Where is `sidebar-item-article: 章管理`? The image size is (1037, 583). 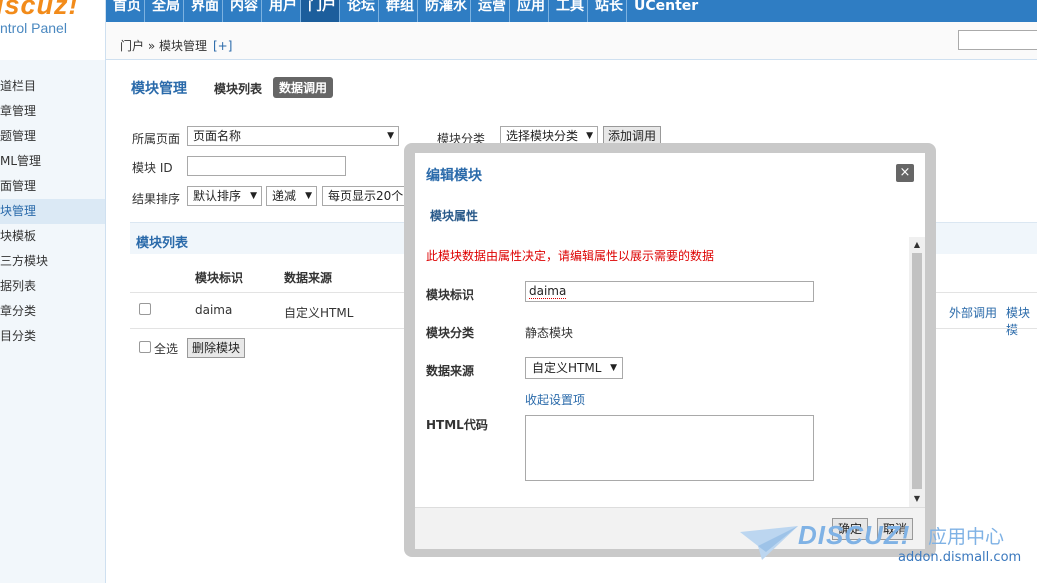 sidebar-item-article: 章管理 is located at coordinates (52, 111).